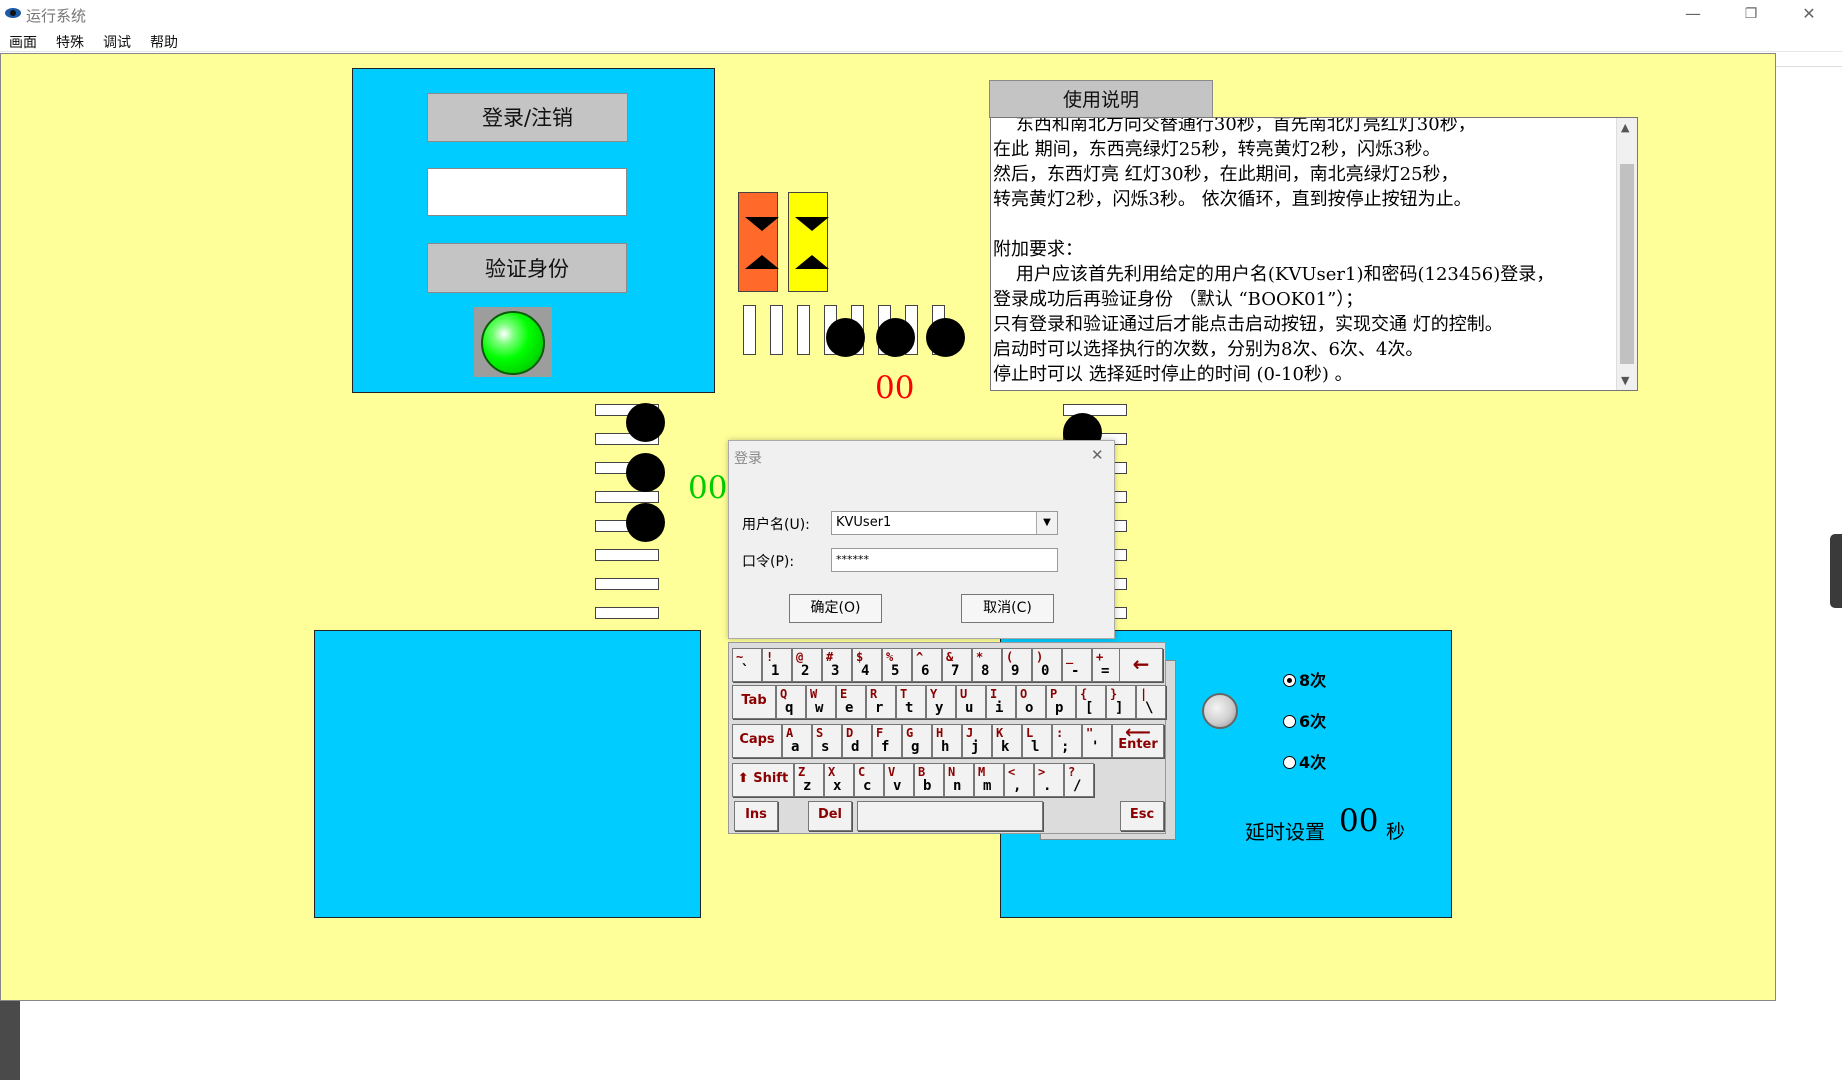 This screenshot has height=1080, width=1842. I want to click on scroll-down-arrow-icon: ▼, so click(1625, 380).